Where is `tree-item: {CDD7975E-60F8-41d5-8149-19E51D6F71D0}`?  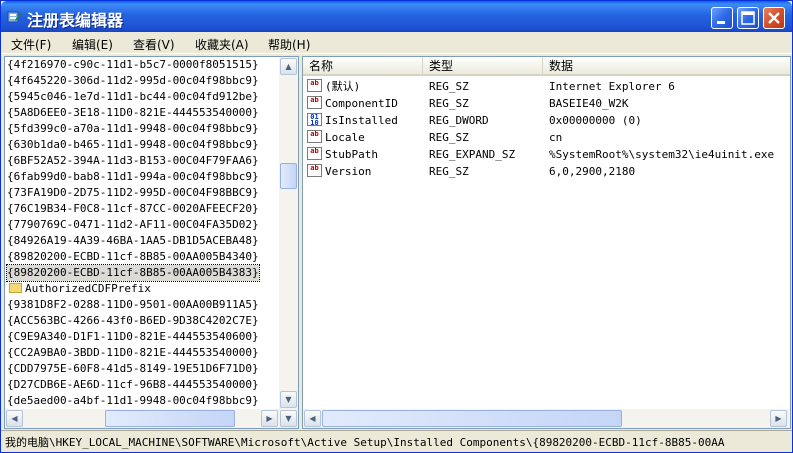
tree-item: {CDD7975E-60F8-41d5-8149-19E51D6F71D0} is located at coordinates (133, 369).